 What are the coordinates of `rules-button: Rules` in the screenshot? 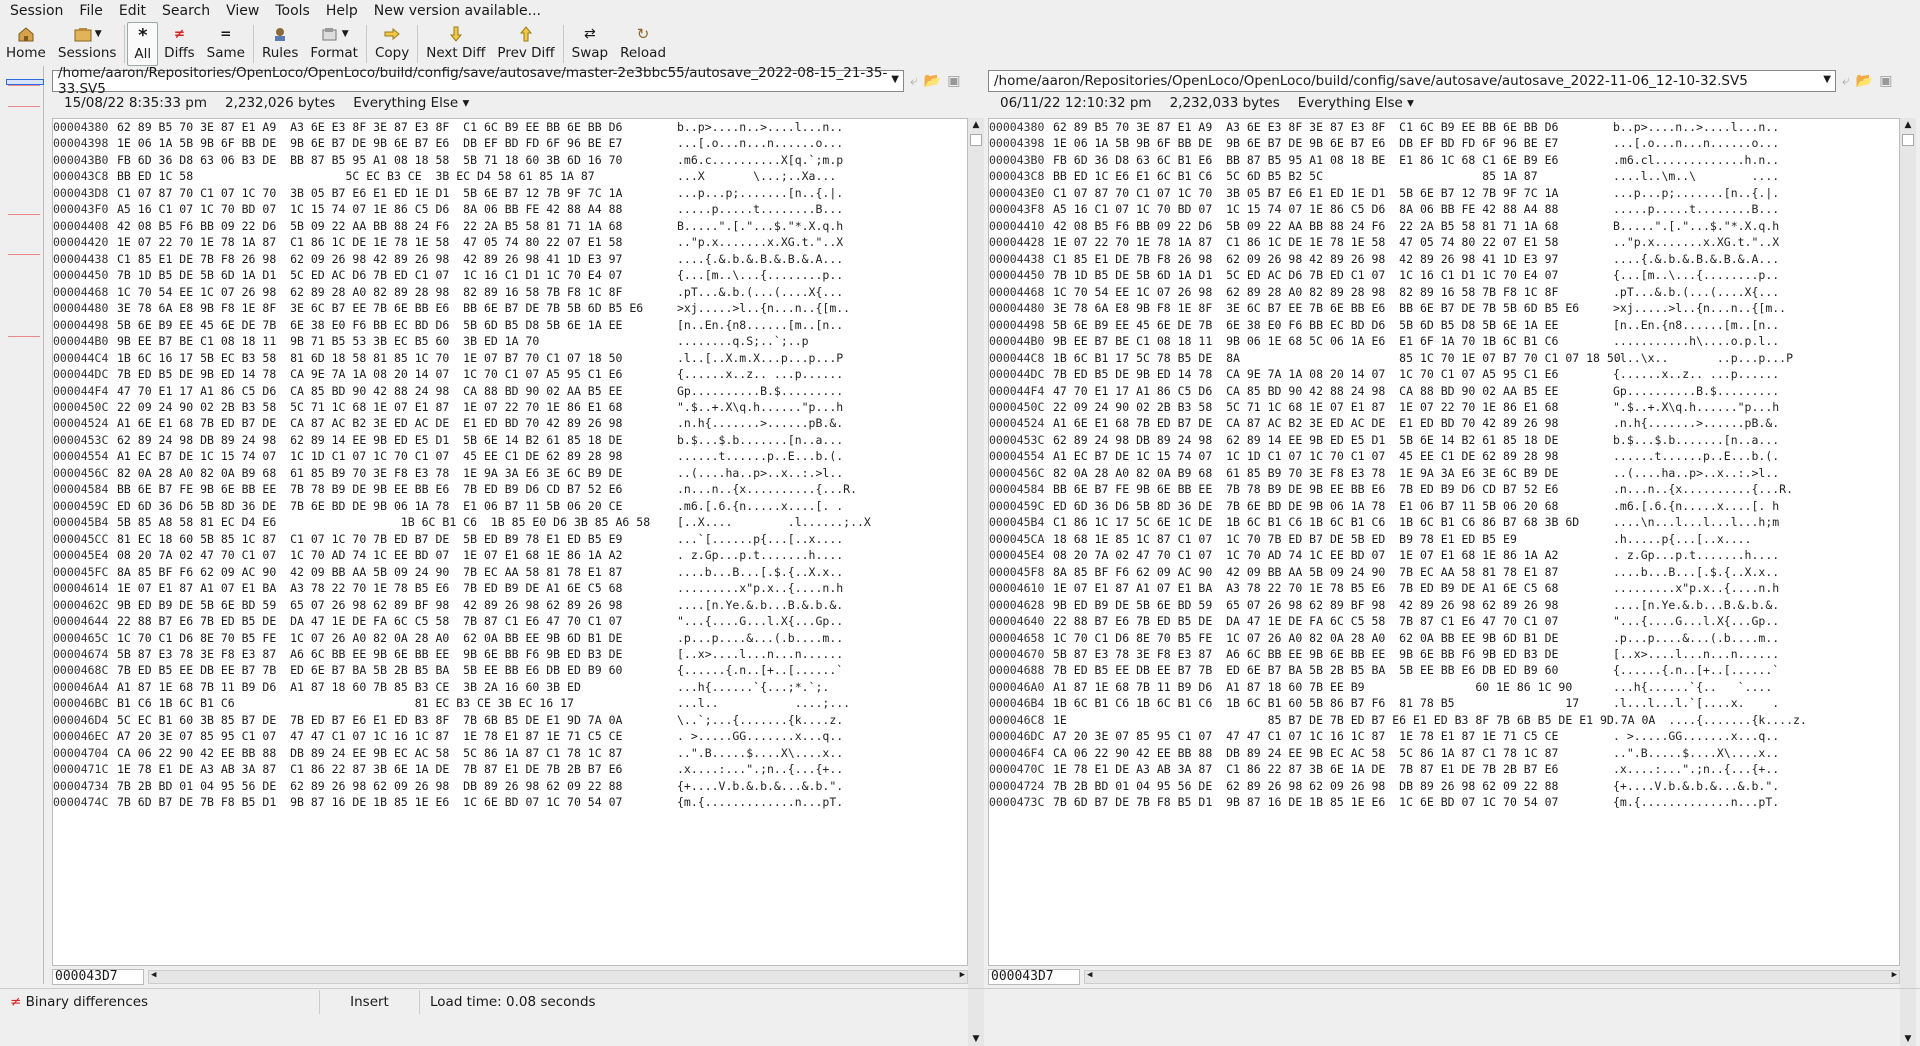 It's located at (280, 44).